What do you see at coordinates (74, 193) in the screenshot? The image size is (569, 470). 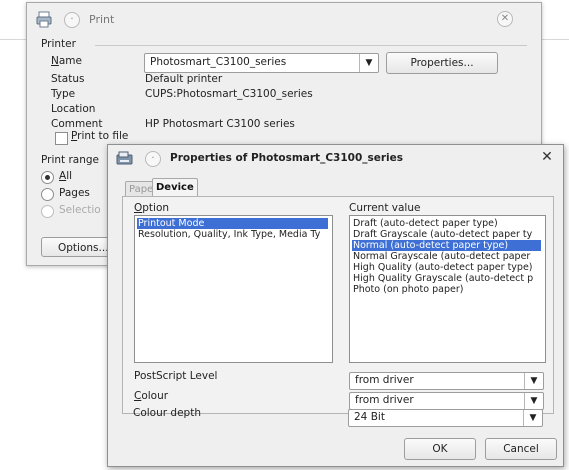 I see `range-pages-label: Pages` at bounding box center [74, 193].